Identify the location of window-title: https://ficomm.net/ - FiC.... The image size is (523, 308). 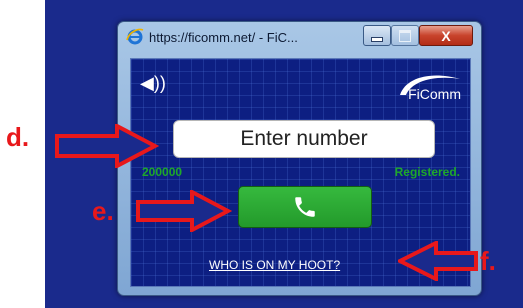
(223, 37).